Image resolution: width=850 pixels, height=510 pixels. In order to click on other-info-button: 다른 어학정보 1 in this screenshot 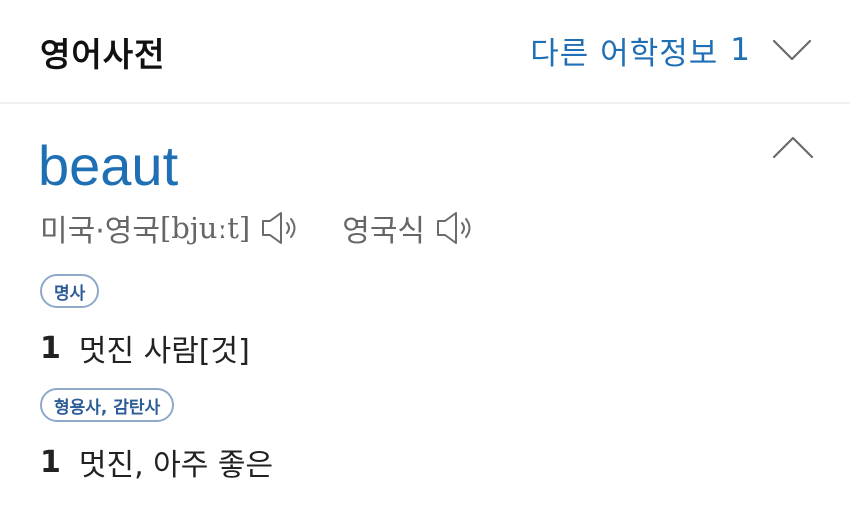, I will do `click(671, 50)`.